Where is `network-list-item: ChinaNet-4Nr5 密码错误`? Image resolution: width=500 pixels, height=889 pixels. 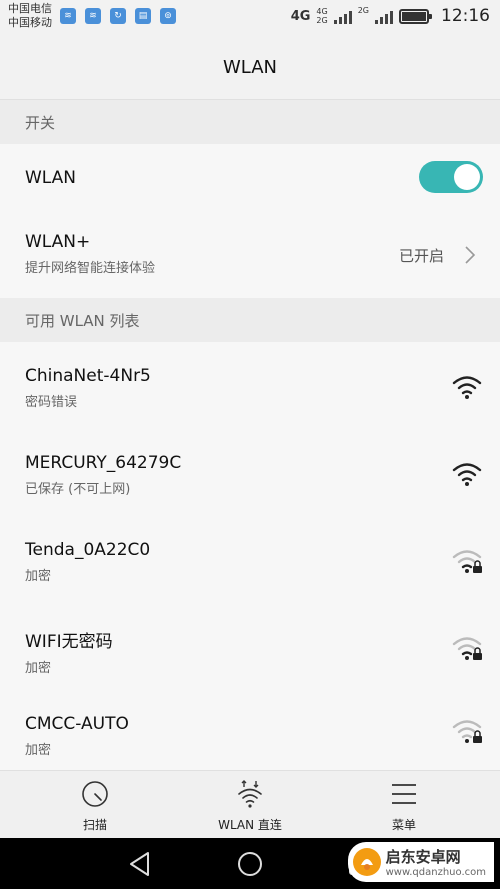
network-list-item: ChinaNet-4Nr5 密码错误 is located at coordinates (250, 385).